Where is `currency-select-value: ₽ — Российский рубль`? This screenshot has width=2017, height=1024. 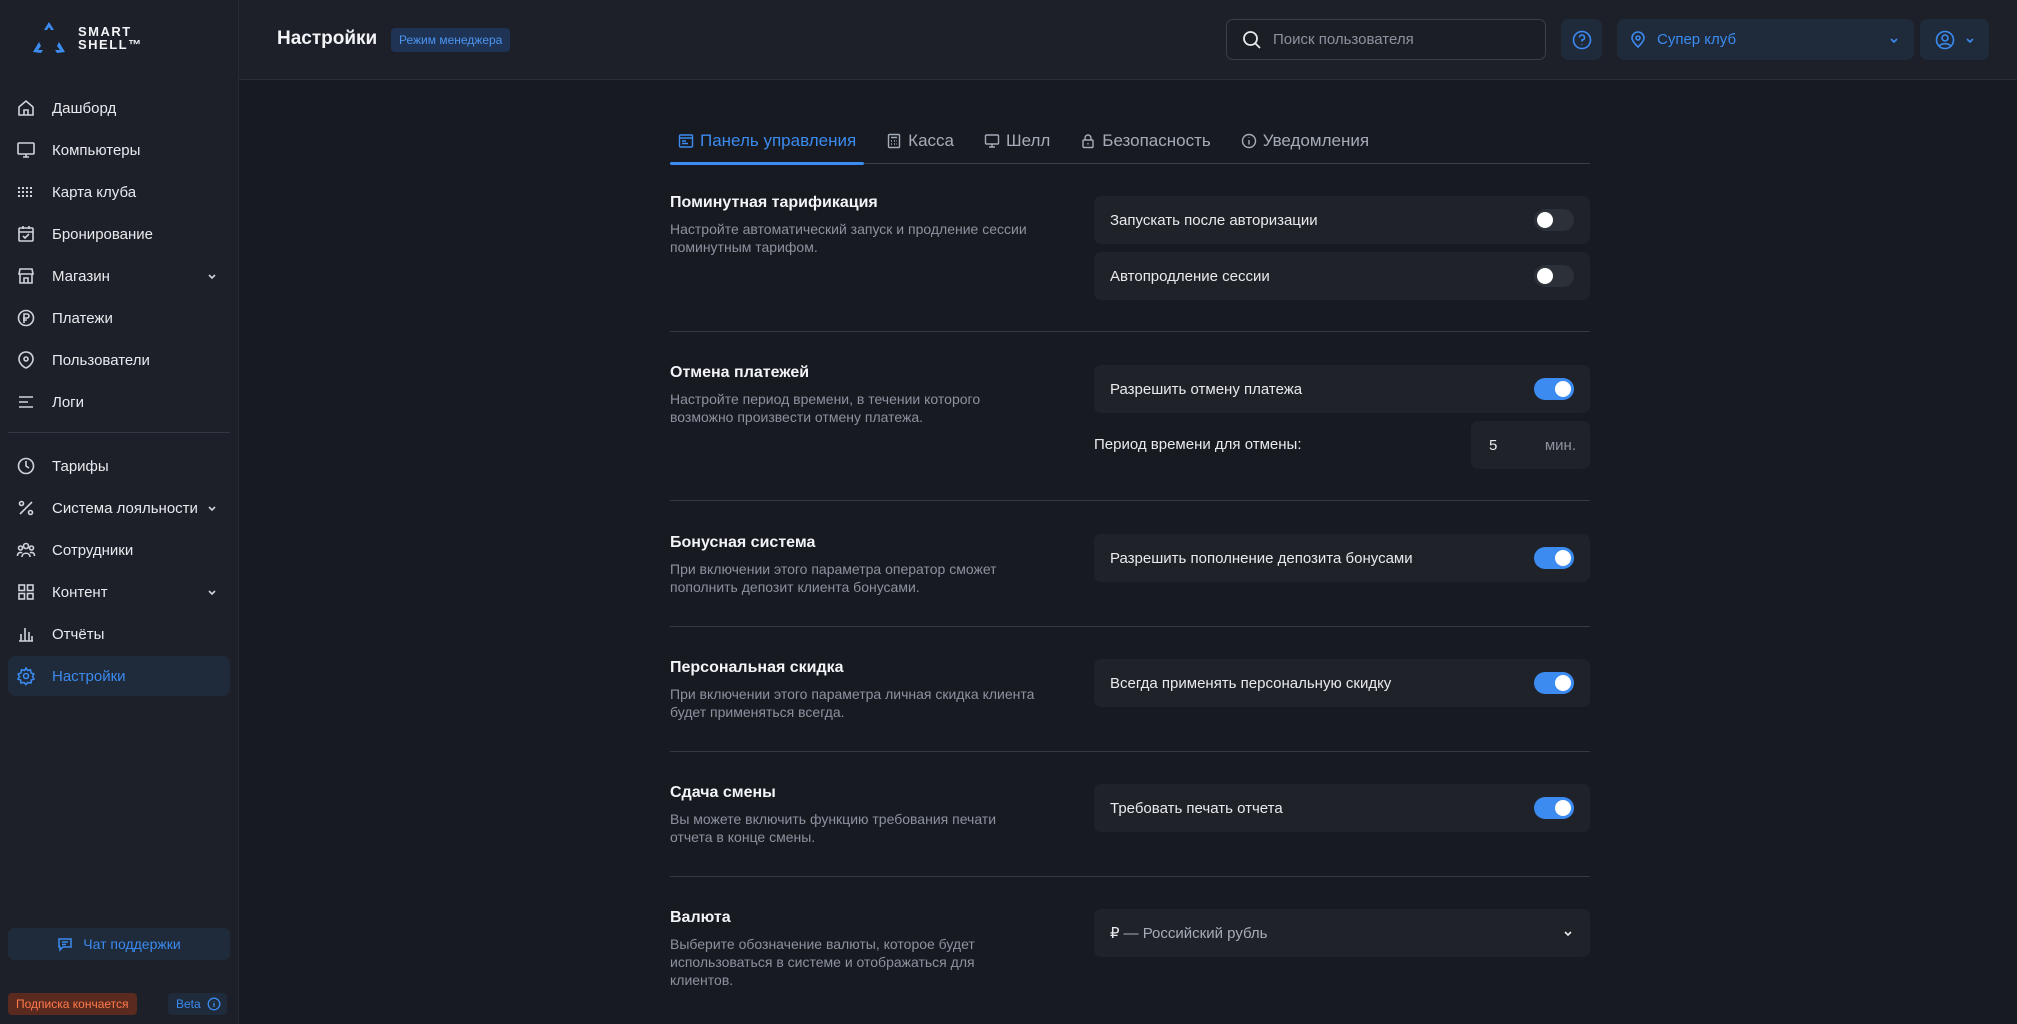
currency-select-value: ₽ — Российский рубль is located at coordinates (1188, 933).